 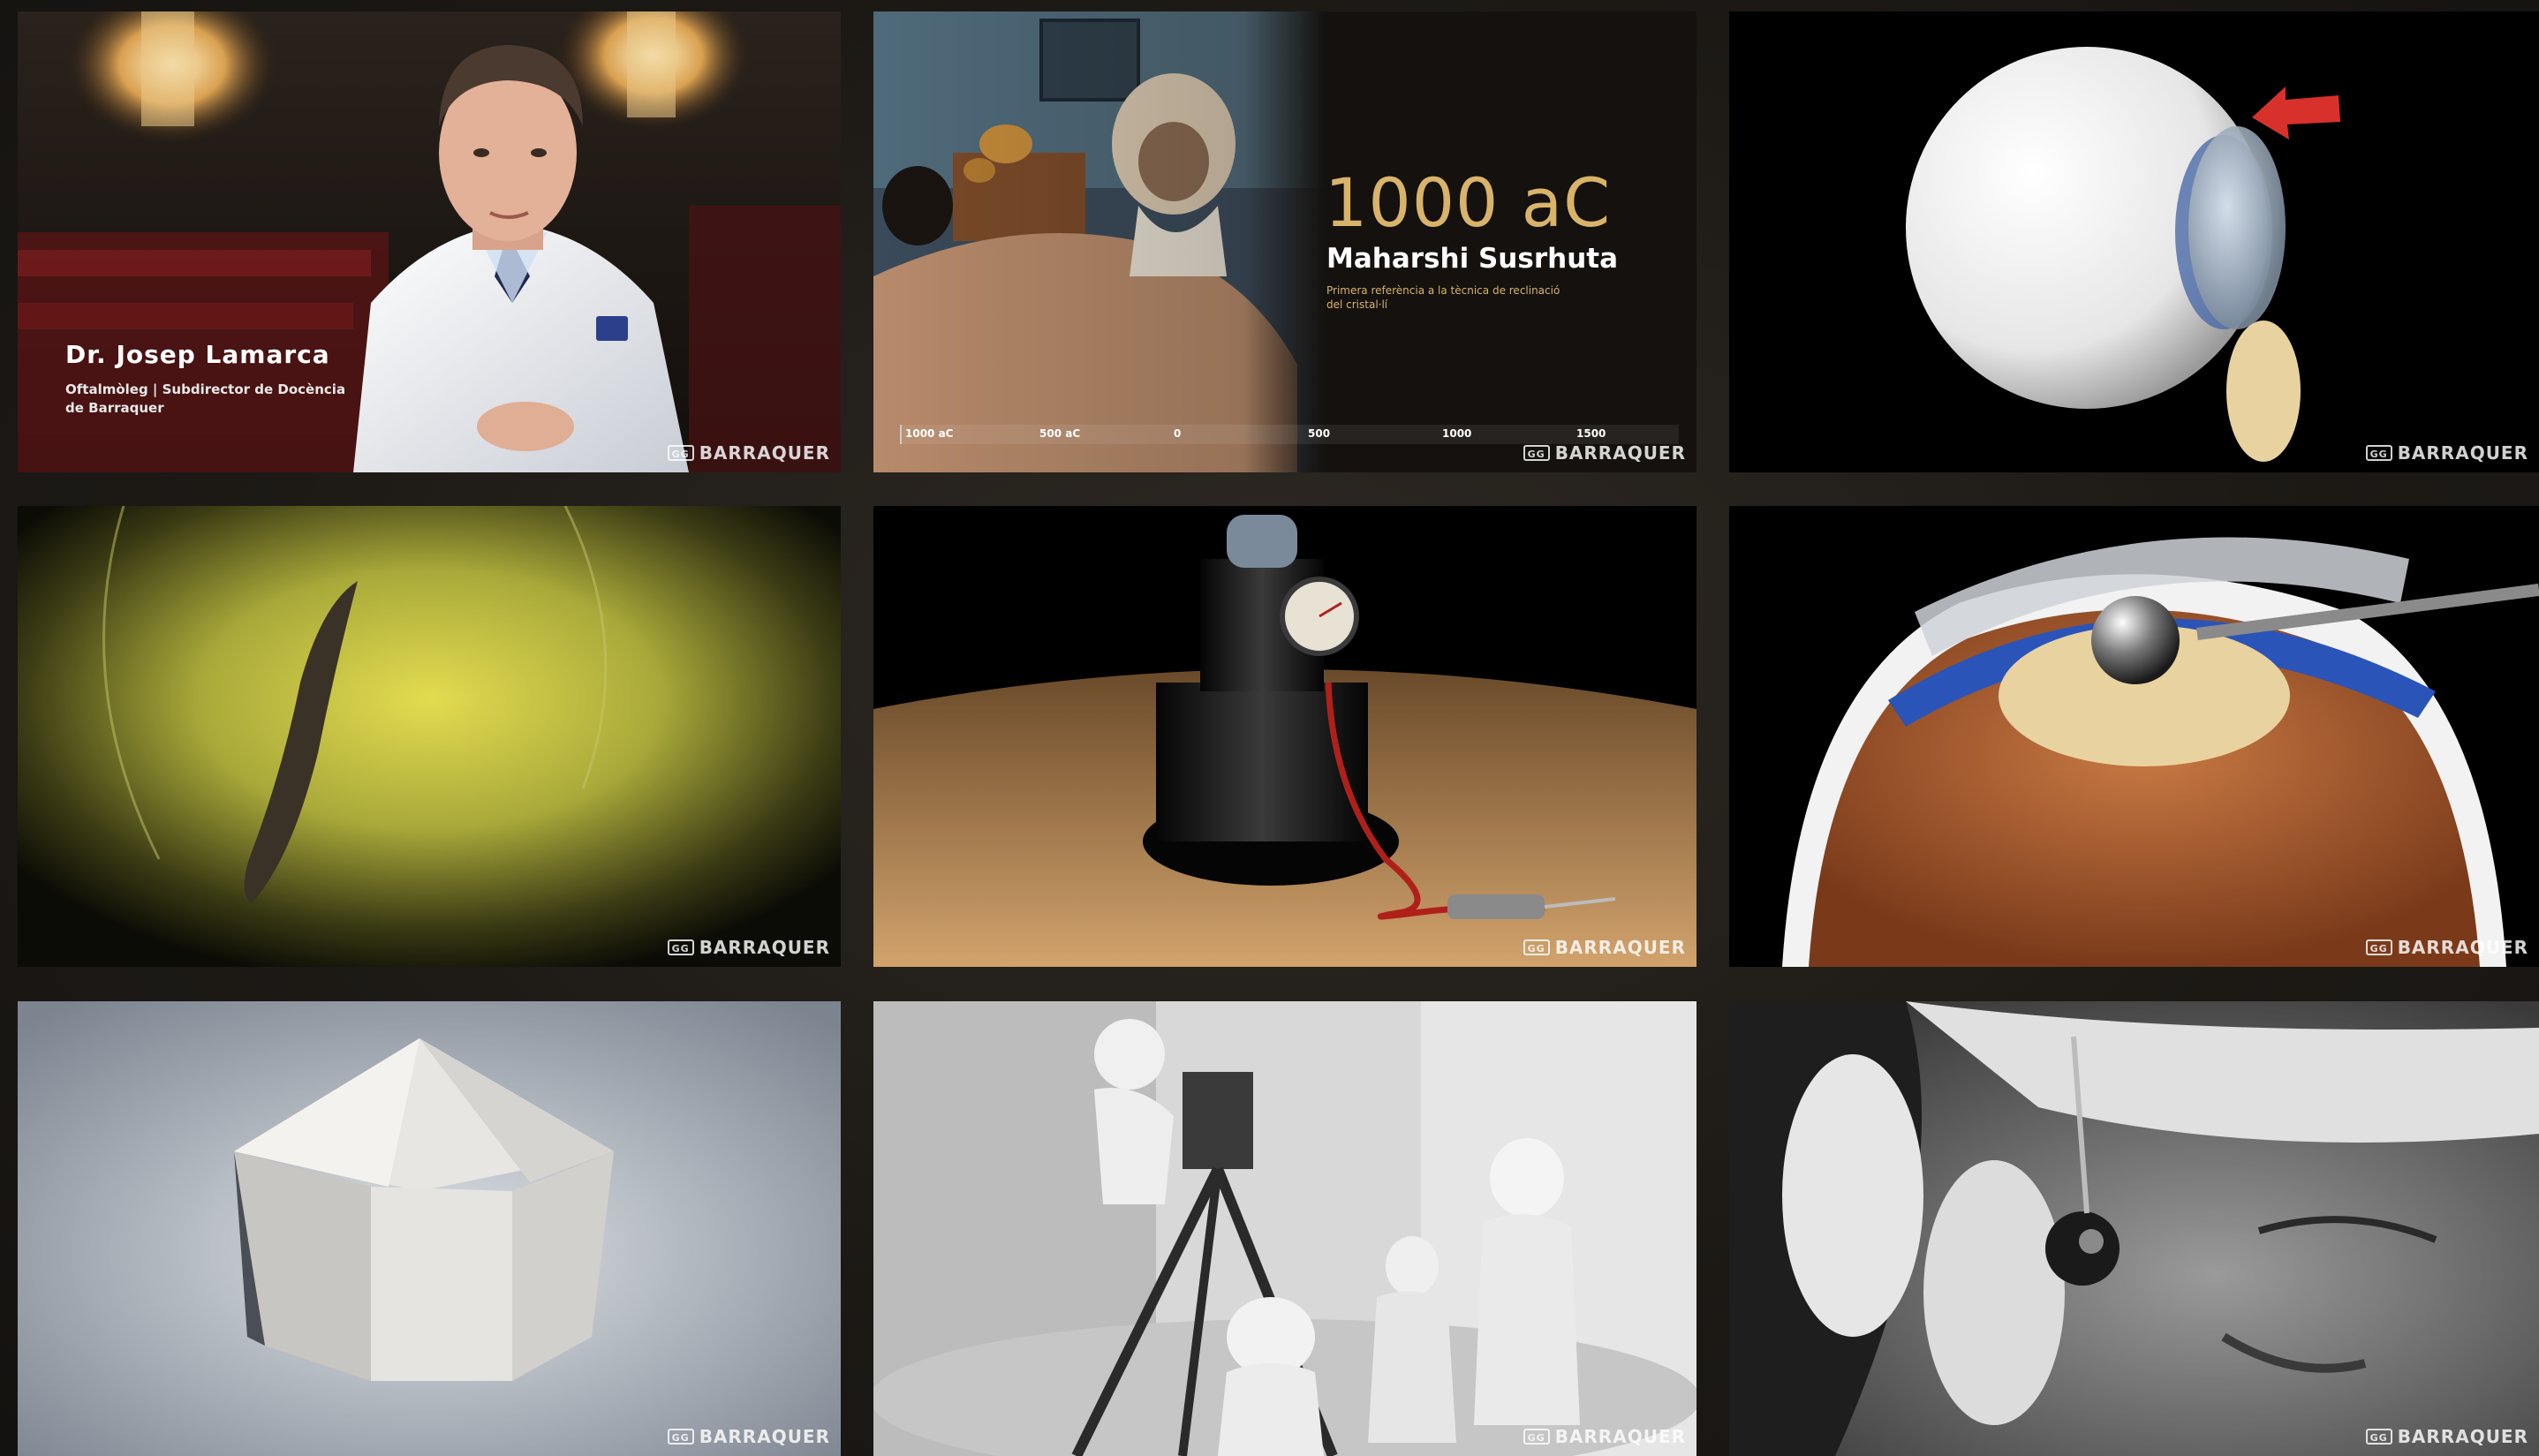 I want to click on handpiece-icon, so click(x=1496, y=906).